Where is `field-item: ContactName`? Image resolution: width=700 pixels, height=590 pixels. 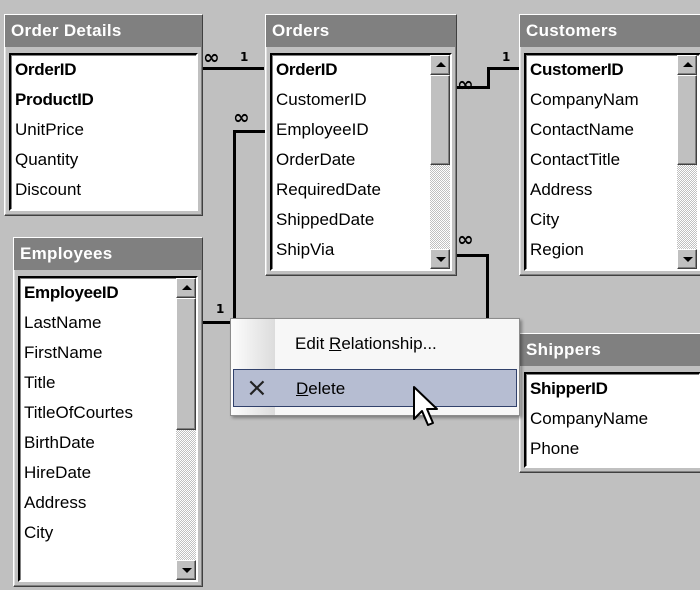
field-item: ContactName is located at coordinates (601, 130).